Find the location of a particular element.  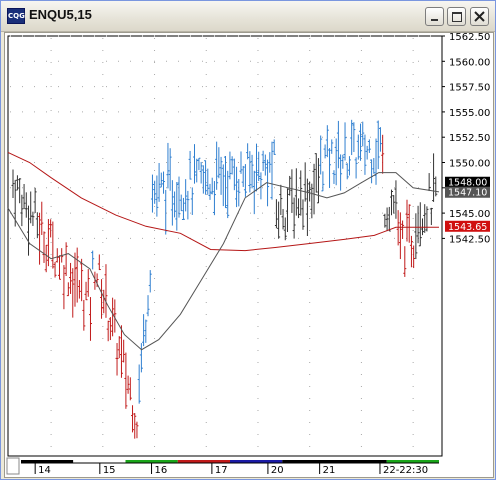

window-title: ENQU5,15 is located at coordinates (60, 14).